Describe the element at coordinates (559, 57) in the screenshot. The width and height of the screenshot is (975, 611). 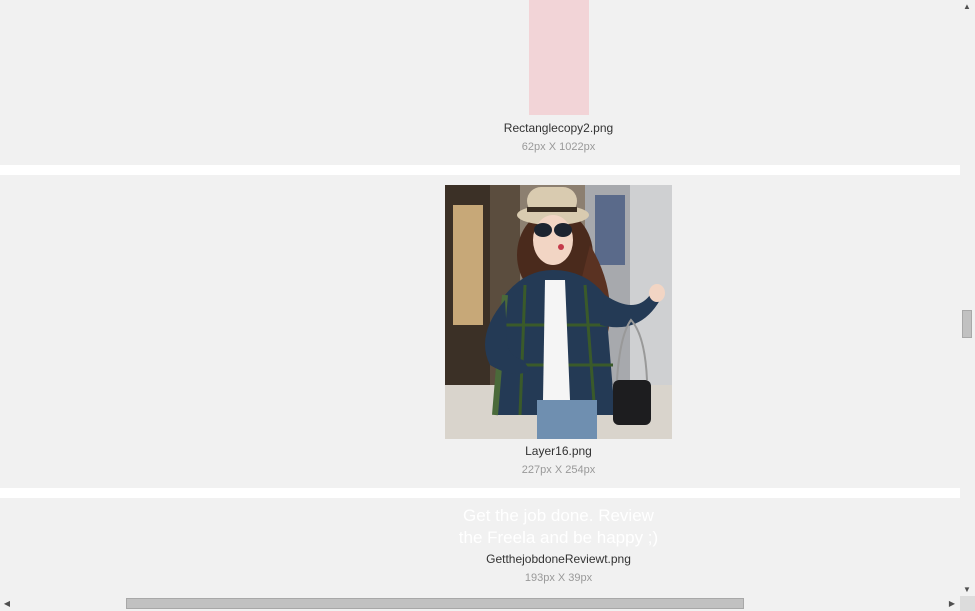
I see `asset-thumbnail` at that location.